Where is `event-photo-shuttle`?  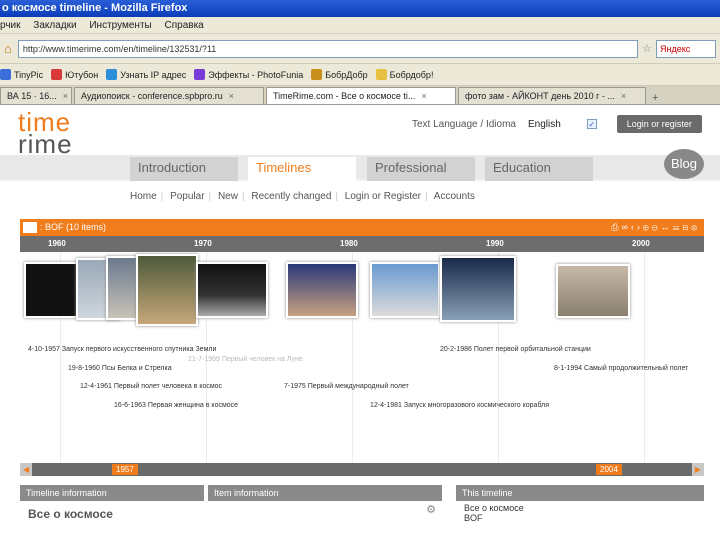
event-photo-shuttle is located at coordinates (405, 290).